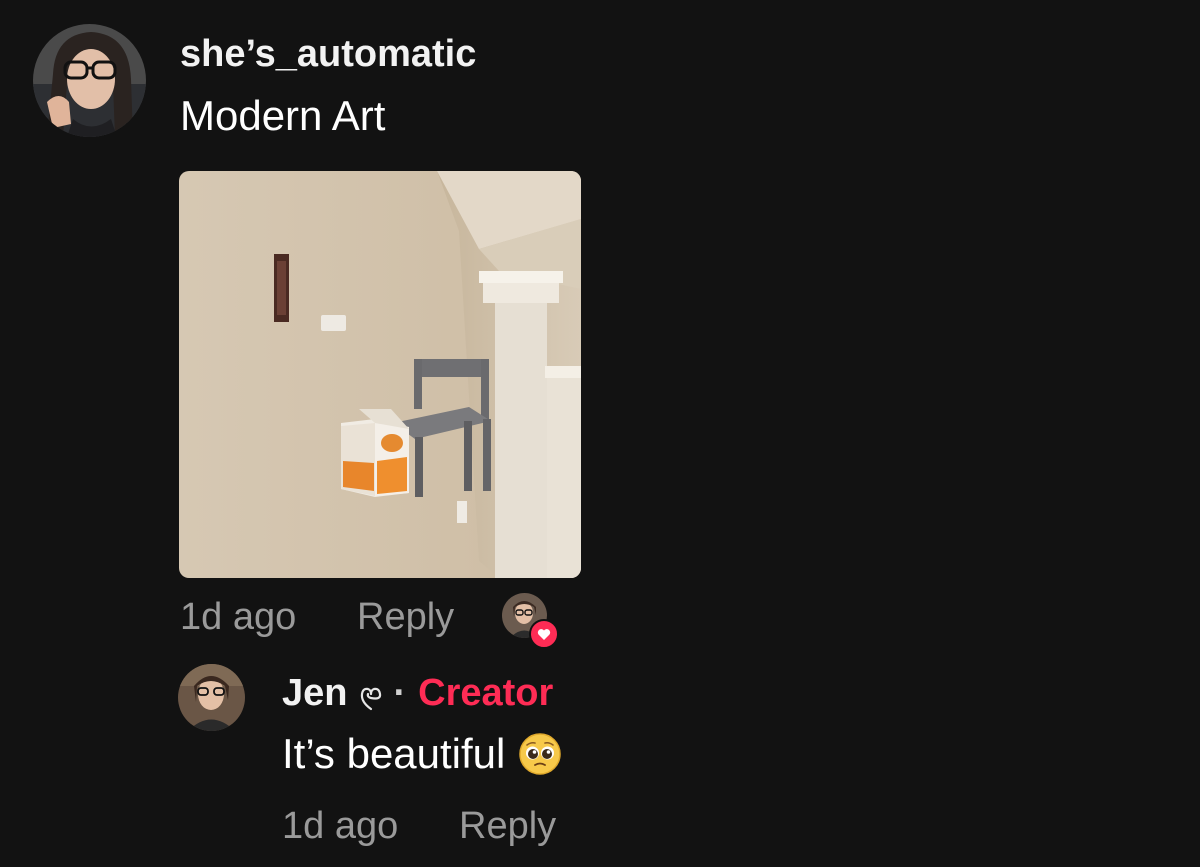 This screenshot has width=1200, height=867. What do you see at coordinates (486, 693) in the screenshot?
I see `creator-badge: Creator` at bounding box center [486, 693].